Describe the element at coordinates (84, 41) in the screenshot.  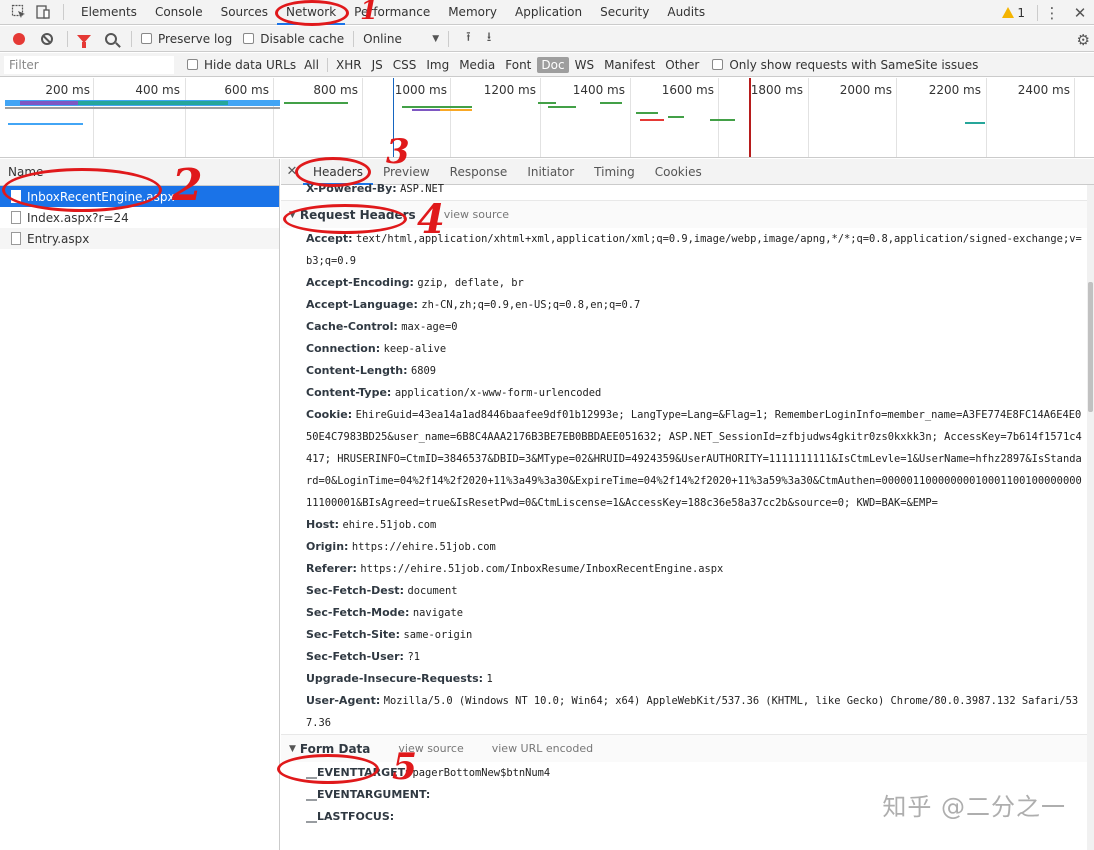
I see `filter-icon` at that location.